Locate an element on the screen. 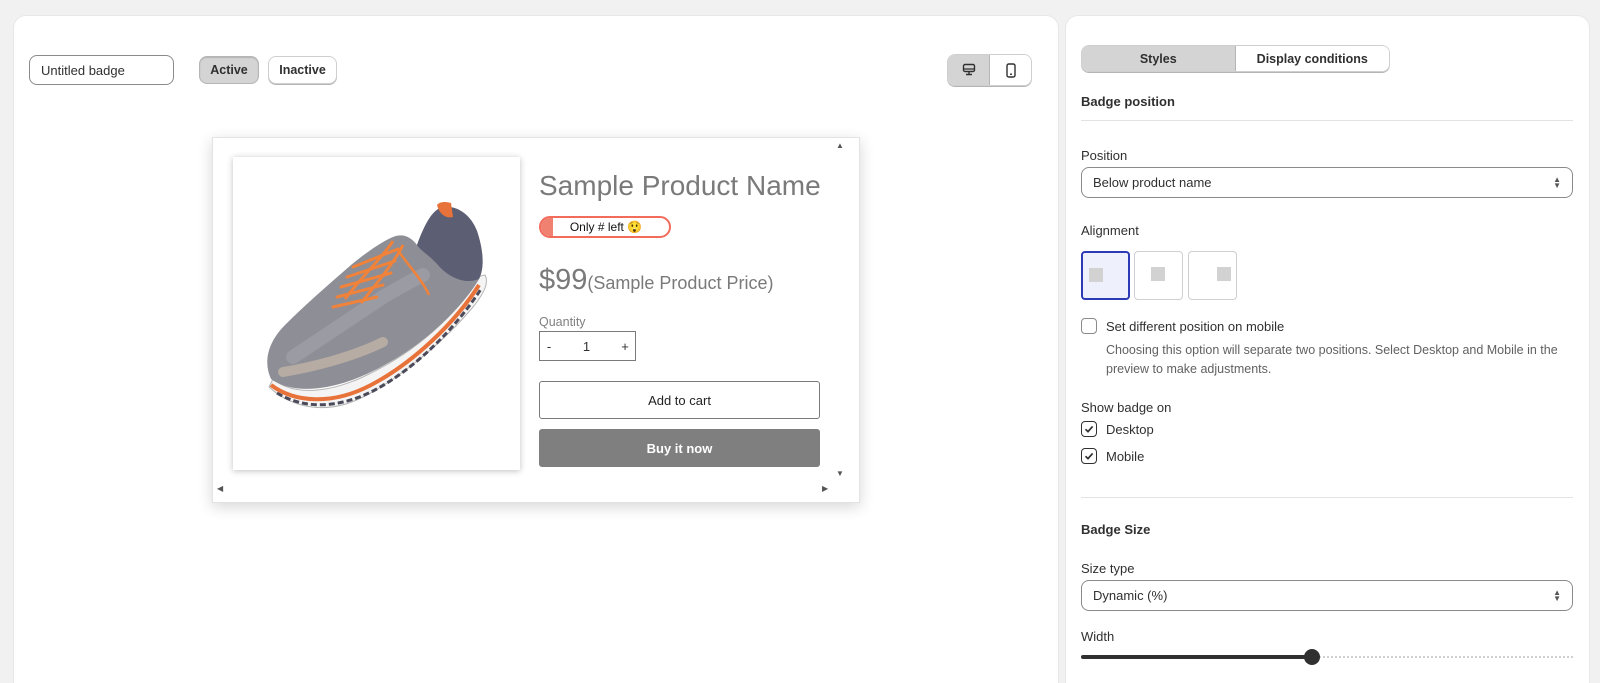  sneaker-image is located at coordinates (377, 305).